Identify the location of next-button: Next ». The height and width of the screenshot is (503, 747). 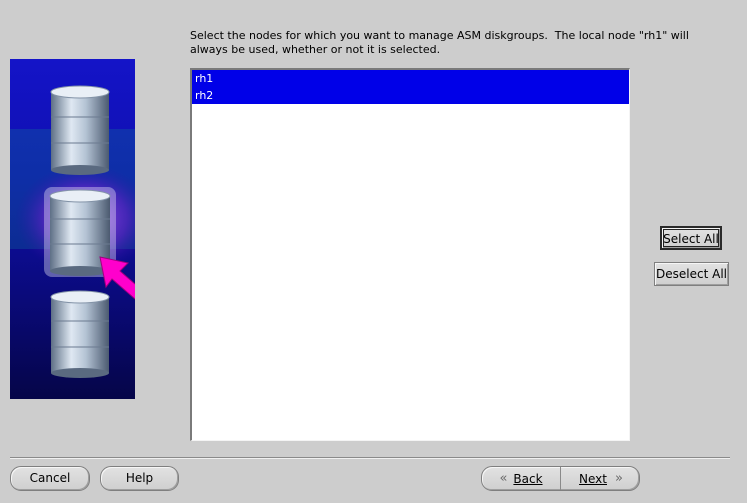
(599, 478).